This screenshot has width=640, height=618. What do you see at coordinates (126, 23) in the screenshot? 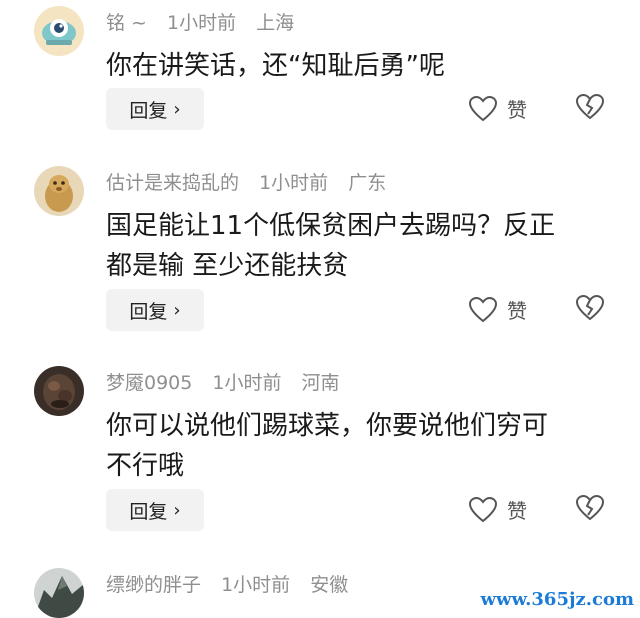
I see `username: 铭 ~` at bounding box center [126, 23].